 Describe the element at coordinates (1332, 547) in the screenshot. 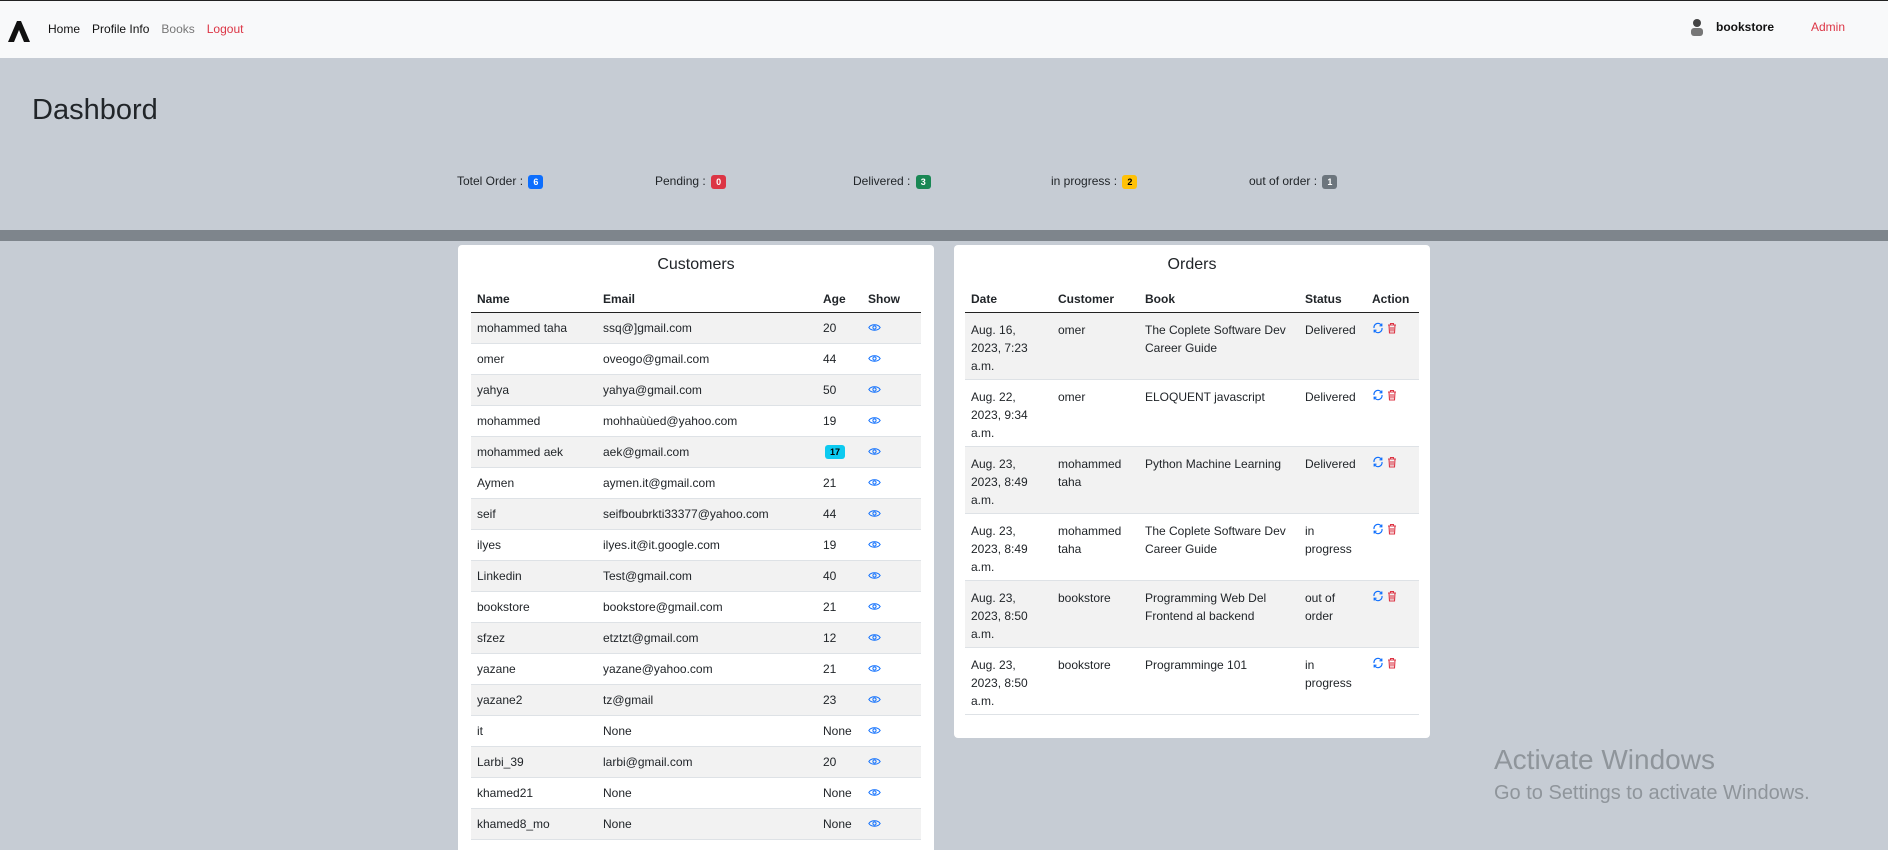

I see `order-status: in progress` at that location.